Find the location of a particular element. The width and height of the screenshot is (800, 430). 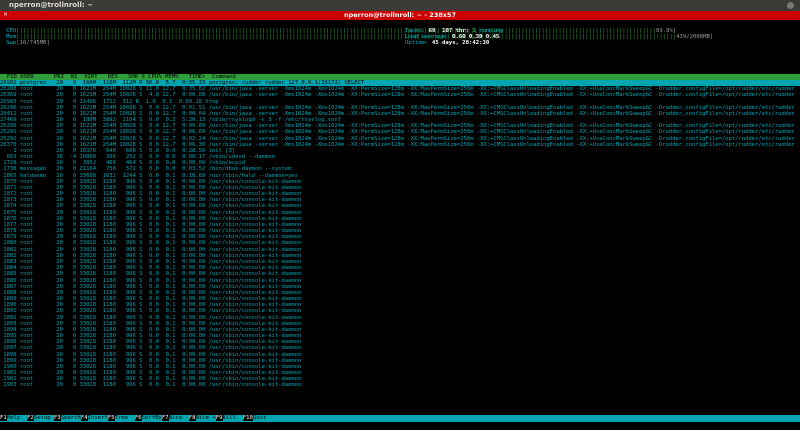

fkey-key: F7 is located at coordinates (165, 418).